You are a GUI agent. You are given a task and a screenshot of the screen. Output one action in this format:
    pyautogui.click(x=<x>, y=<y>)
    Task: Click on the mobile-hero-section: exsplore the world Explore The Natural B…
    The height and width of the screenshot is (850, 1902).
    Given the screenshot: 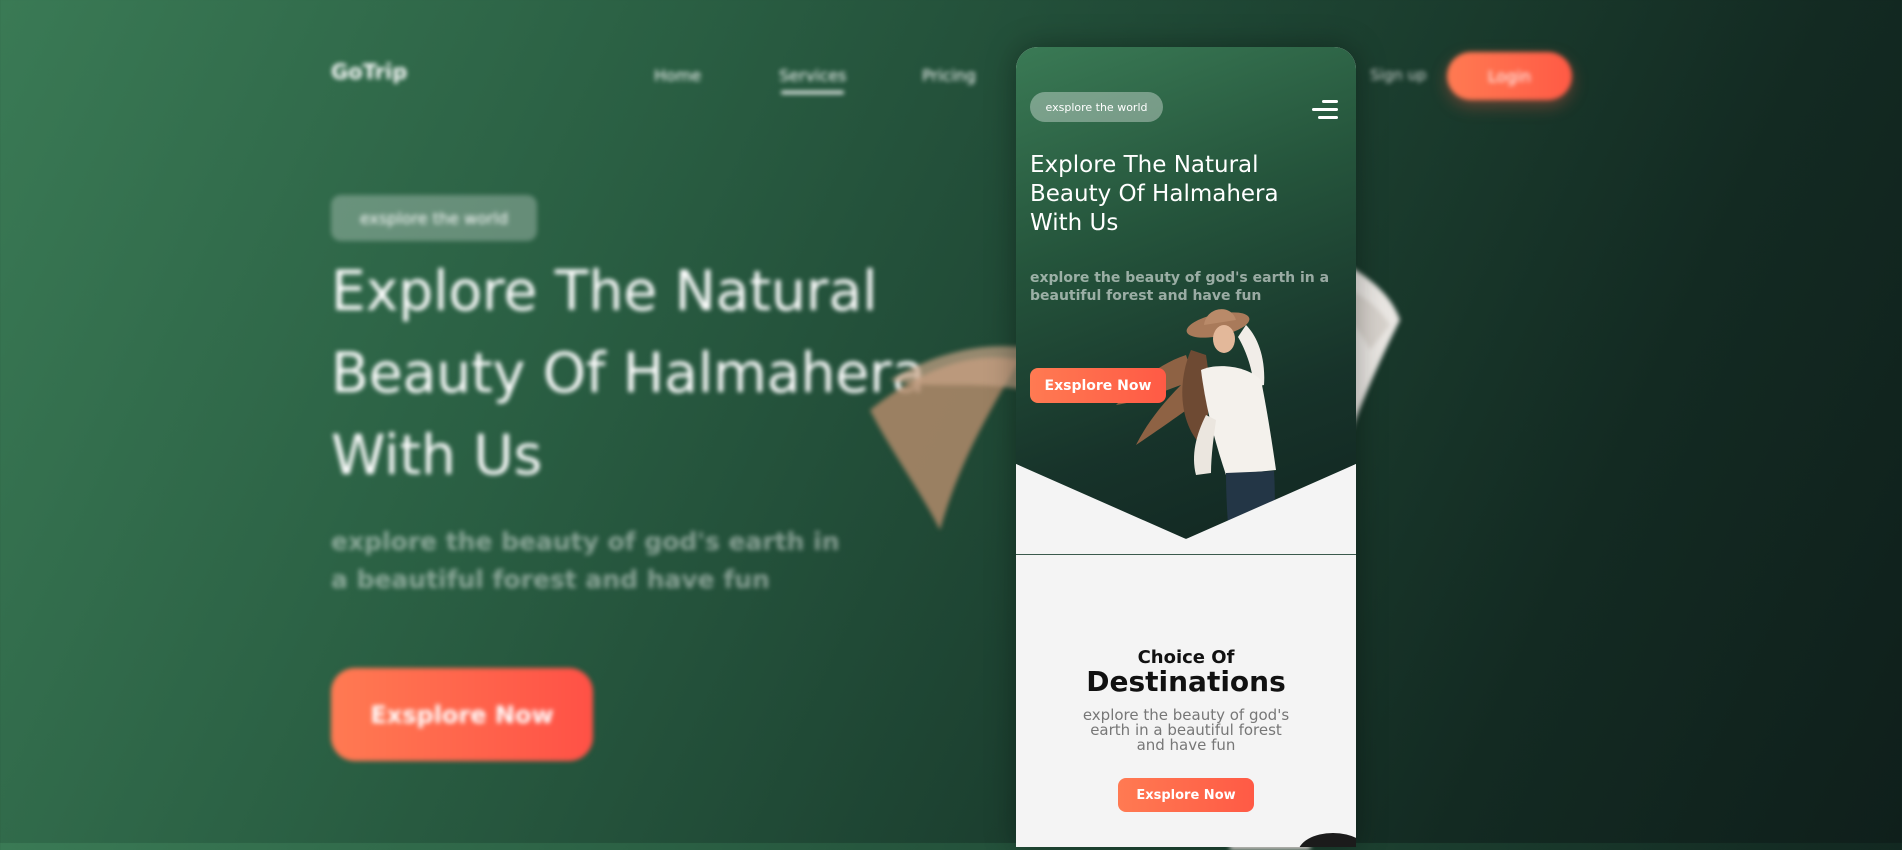 What is the action you would take?
    pyautogui.click(x=1186, y=301)
    